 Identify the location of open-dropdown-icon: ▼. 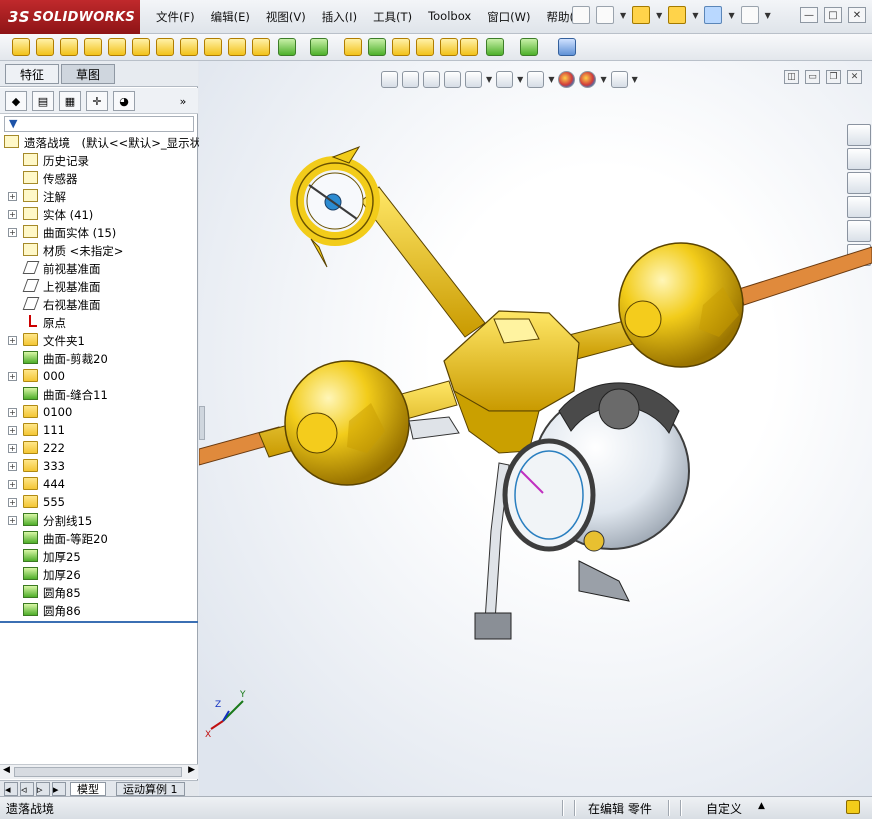
(659, 15).